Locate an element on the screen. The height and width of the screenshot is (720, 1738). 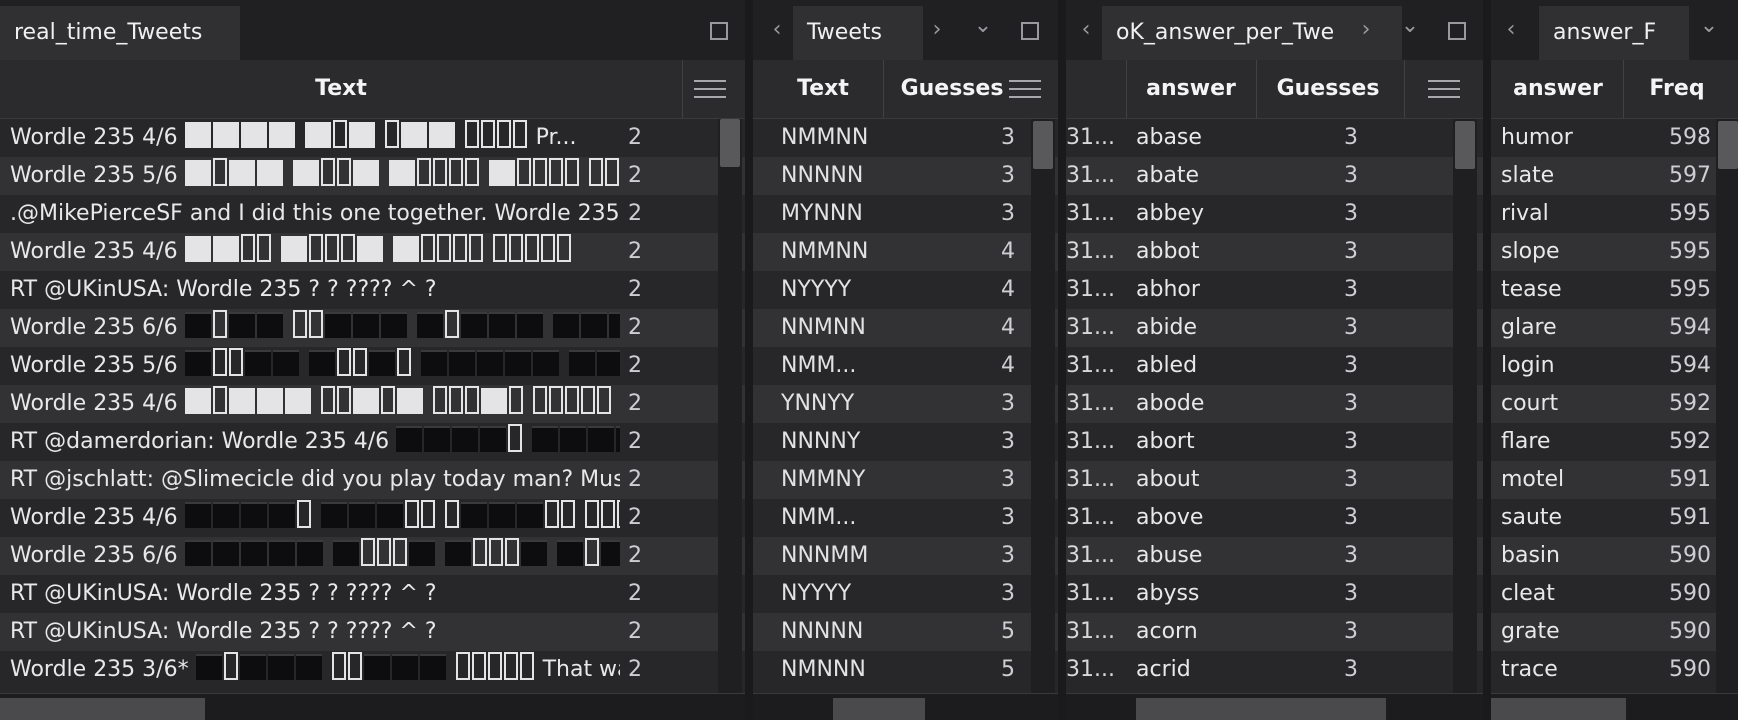
answer-cell: rival is located at coordinates (1556, 214).